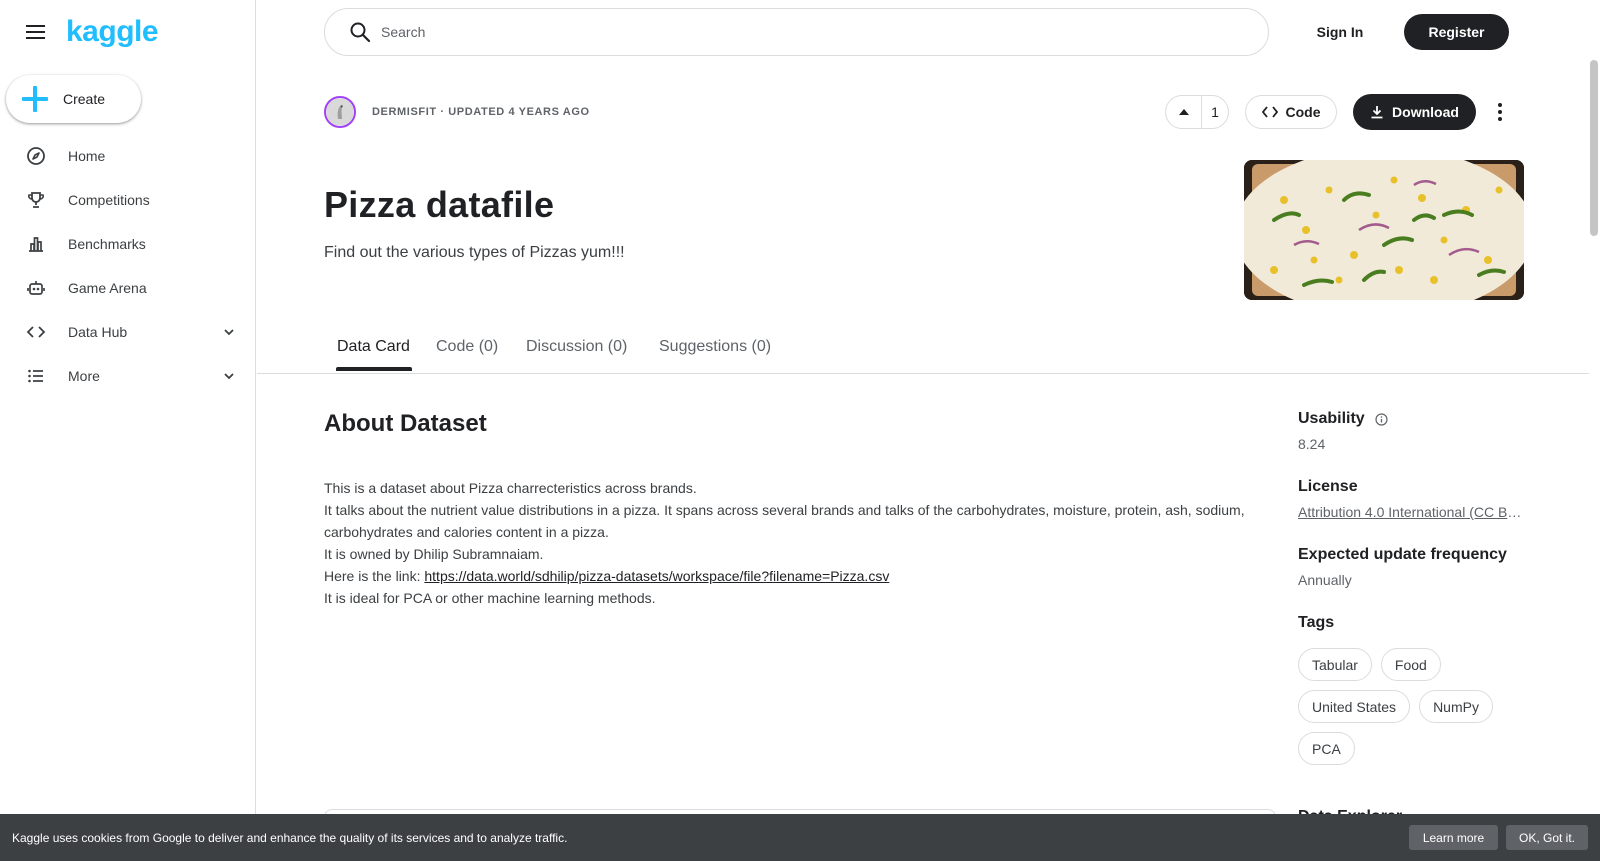 The image size is (1600, 861). What do you see at coordinates (1384, 230) in the screenshot?
I see `dataset-cover-image` at bounding box center [1384, 230].